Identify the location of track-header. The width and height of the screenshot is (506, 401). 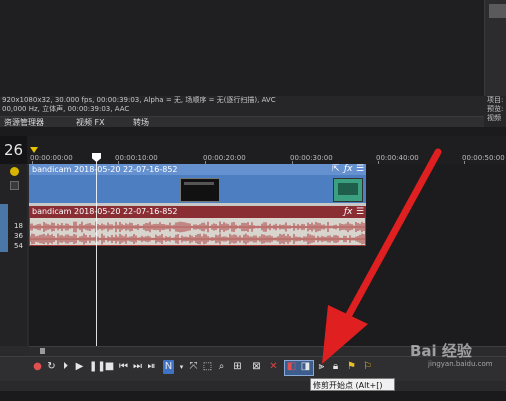
(13, 255).